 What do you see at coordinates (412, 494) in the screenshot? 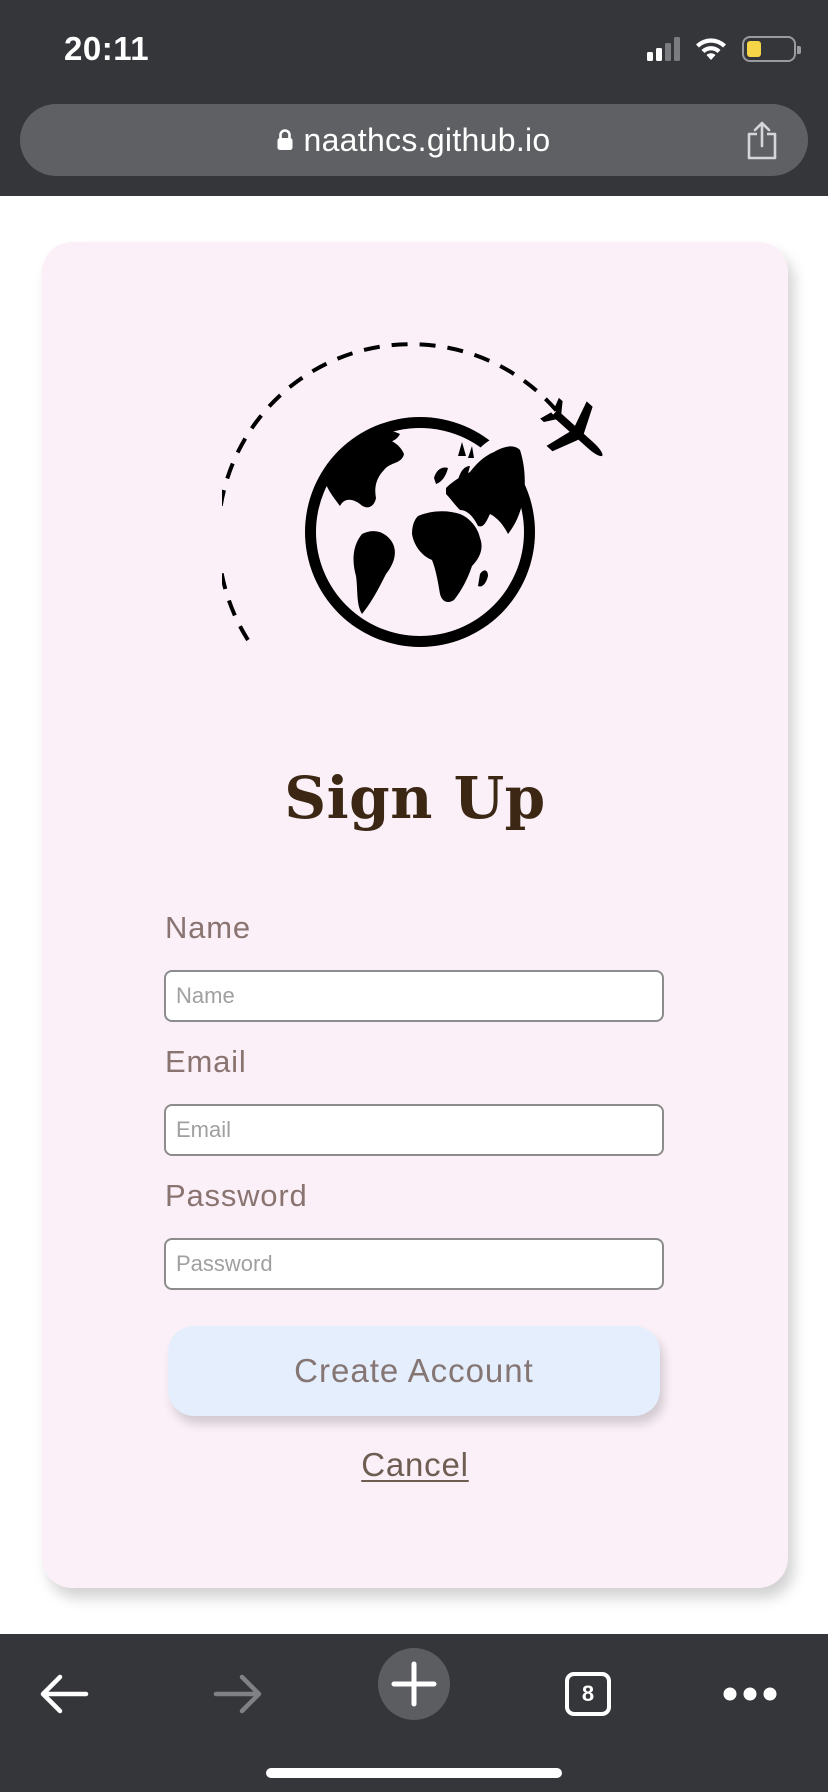
I see `globe-with-airplane-icon` at bounding box center [412, 494].